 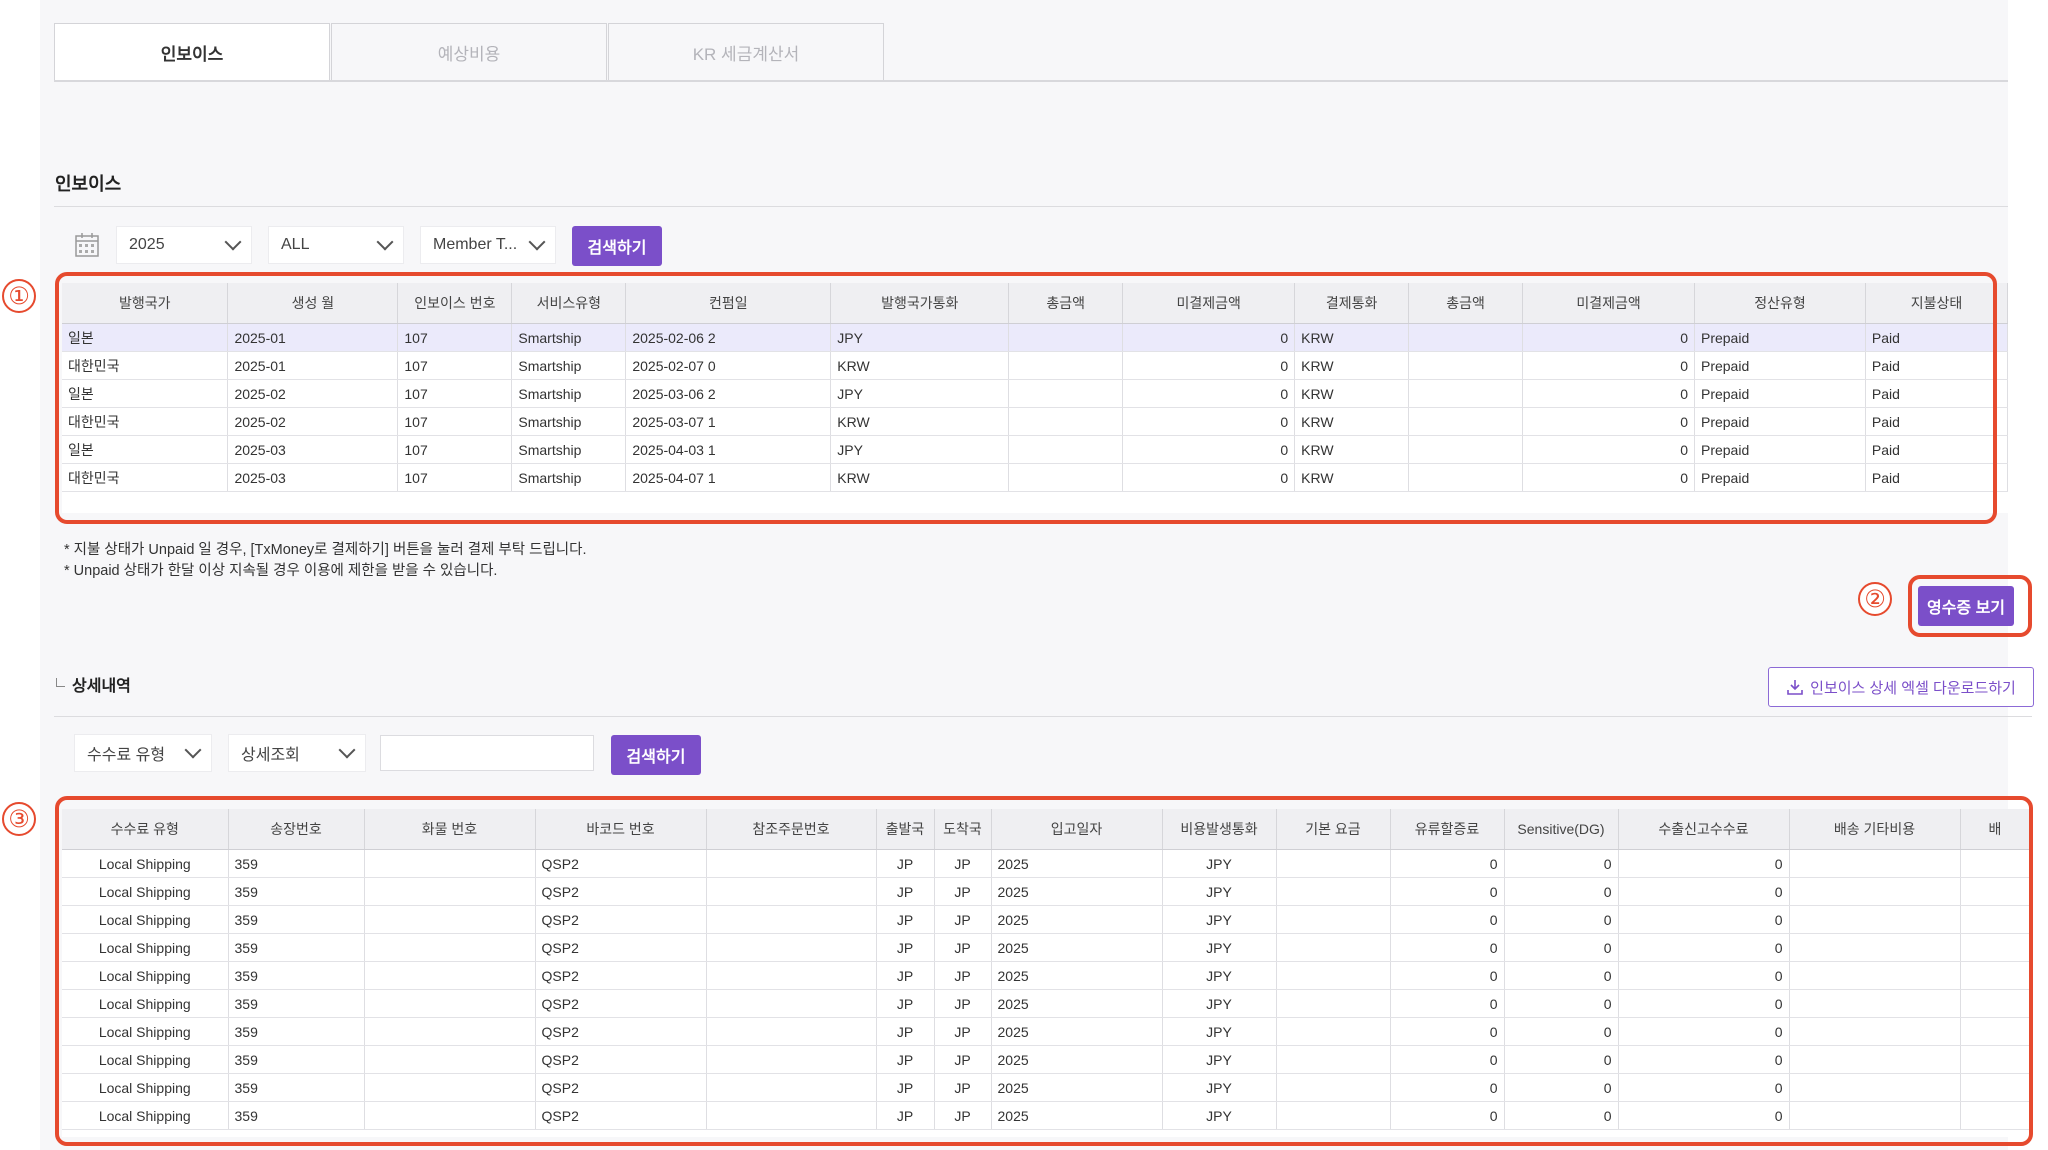 I want to click on year-select: 2025, so click(x=184, y=245).